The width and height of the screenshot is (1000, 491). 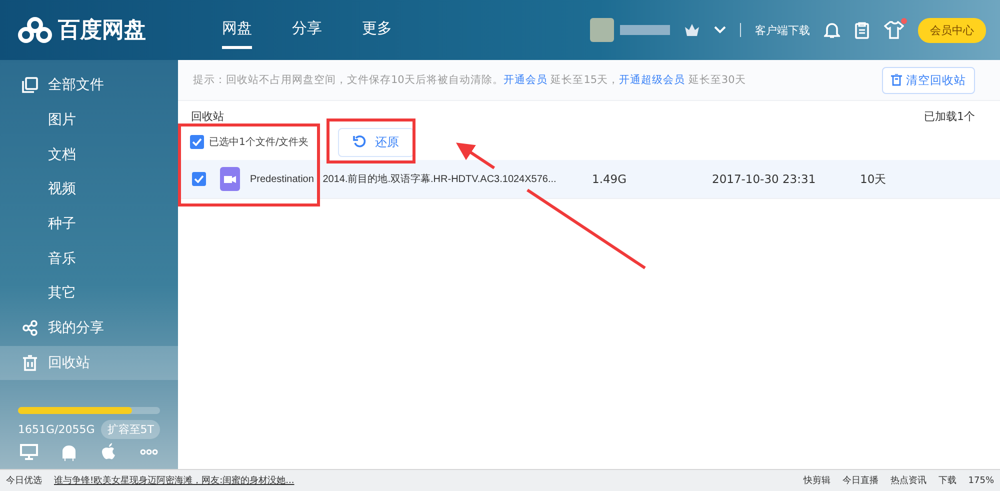 What do you see at coordinates (816, 480) in the screenshot?
I see `status-item: 快剪辑` at bounding box center [816, 480].